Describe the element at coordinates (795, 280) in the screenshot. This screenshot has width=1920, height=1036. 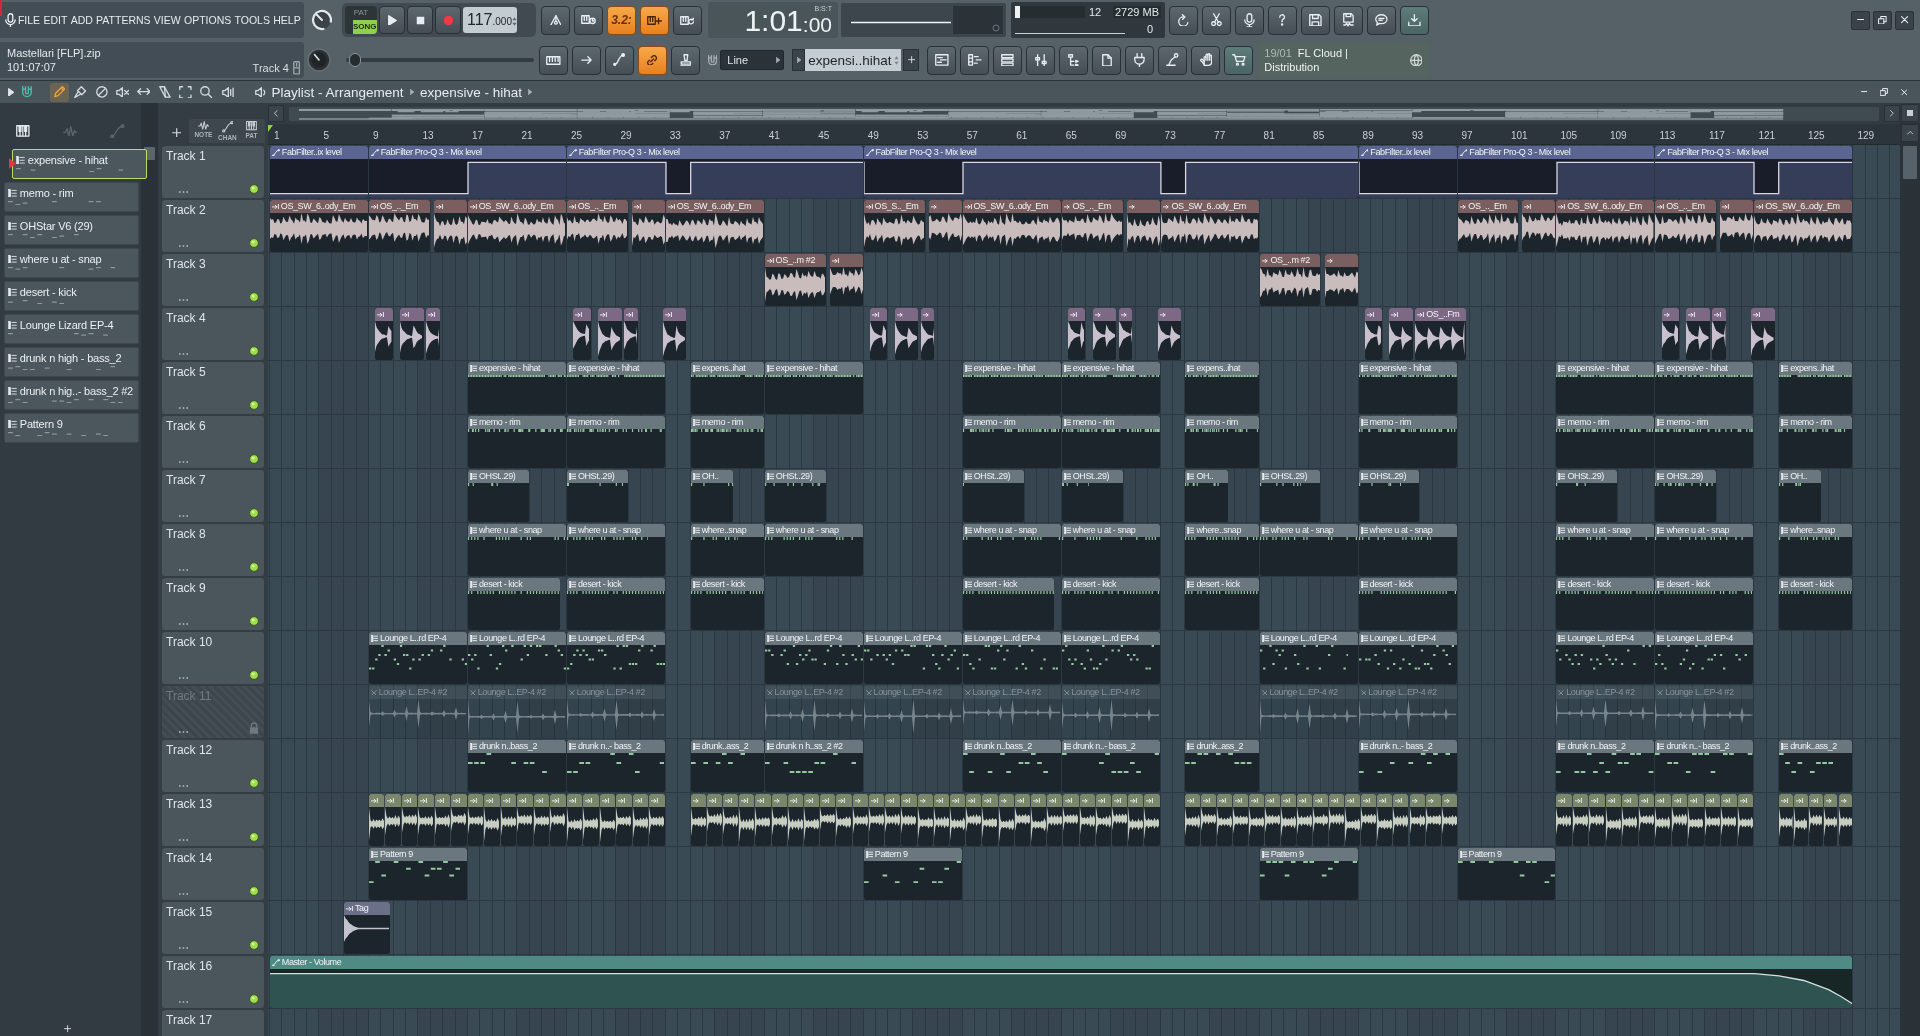
I see `audio-clip: OS_..m #2` at that location.